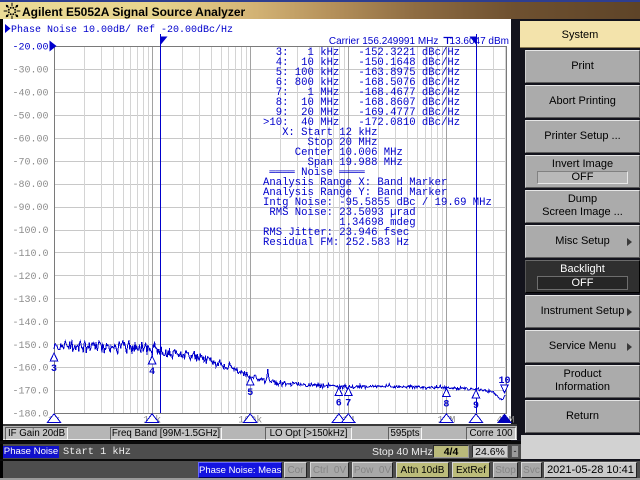 The image size is (640, 480). What do you see at coordinates (30, 139) in the screenshot?
I see `svg-text: -60.00` at bounding box center [30, 139].